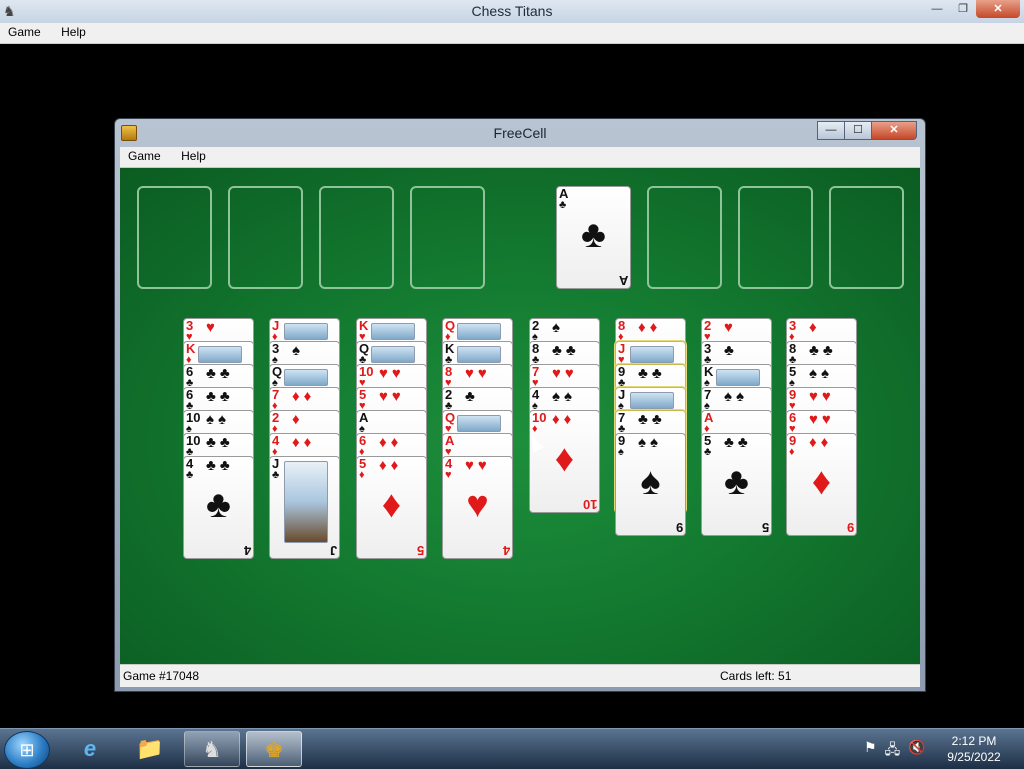 This screenshot has width=1024, height=769. What do you see at coordinates (593, 235) in the screenshot?
I see `club-icon: ♣` at bounding box center [593, 235].